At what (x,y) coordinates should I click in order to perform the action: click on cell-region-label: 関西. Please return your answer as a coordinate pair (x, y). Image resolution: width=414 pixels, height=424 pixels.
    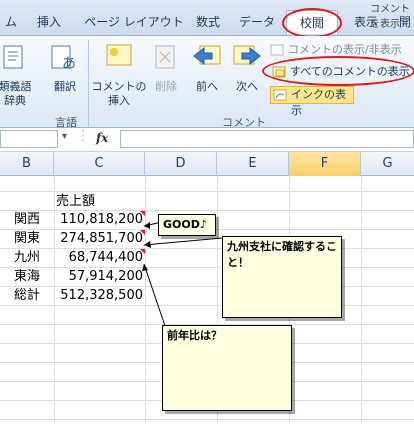
    Looking at the image, I should click on (27, 219).